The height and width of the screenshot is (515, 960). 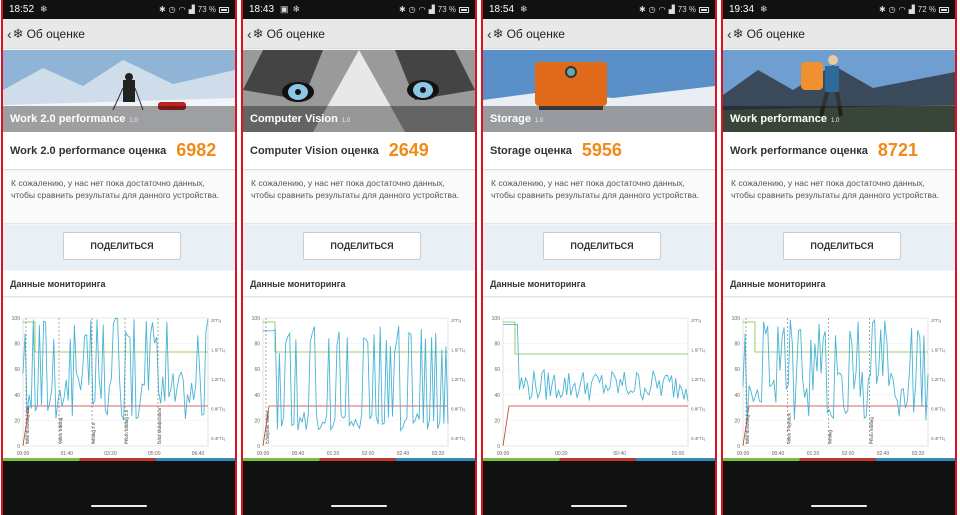 I want to click on workload-marker-label: Data Manipulation, so click(x=159, y=425).